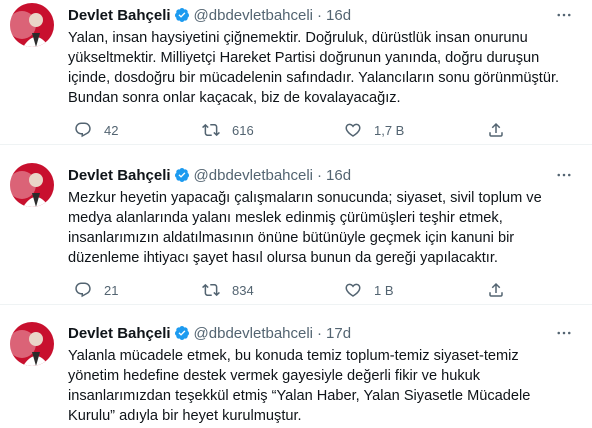 Image resolution: width=592 pixels, height=428 pixels. What do you see at coordinates (96, 290) in the screenshot?
I see `reply-button: 21` at bounding box center [96, 290].